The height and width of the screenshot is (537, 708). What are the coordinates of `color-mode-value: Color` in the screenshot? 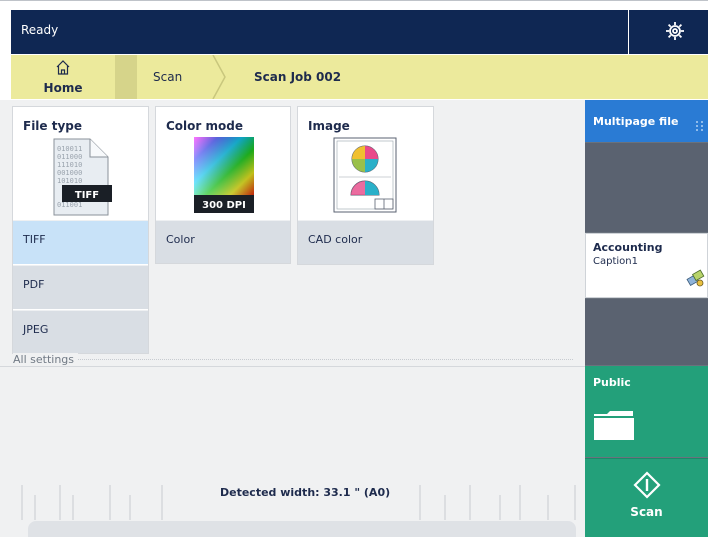 It's located at (223, 241).